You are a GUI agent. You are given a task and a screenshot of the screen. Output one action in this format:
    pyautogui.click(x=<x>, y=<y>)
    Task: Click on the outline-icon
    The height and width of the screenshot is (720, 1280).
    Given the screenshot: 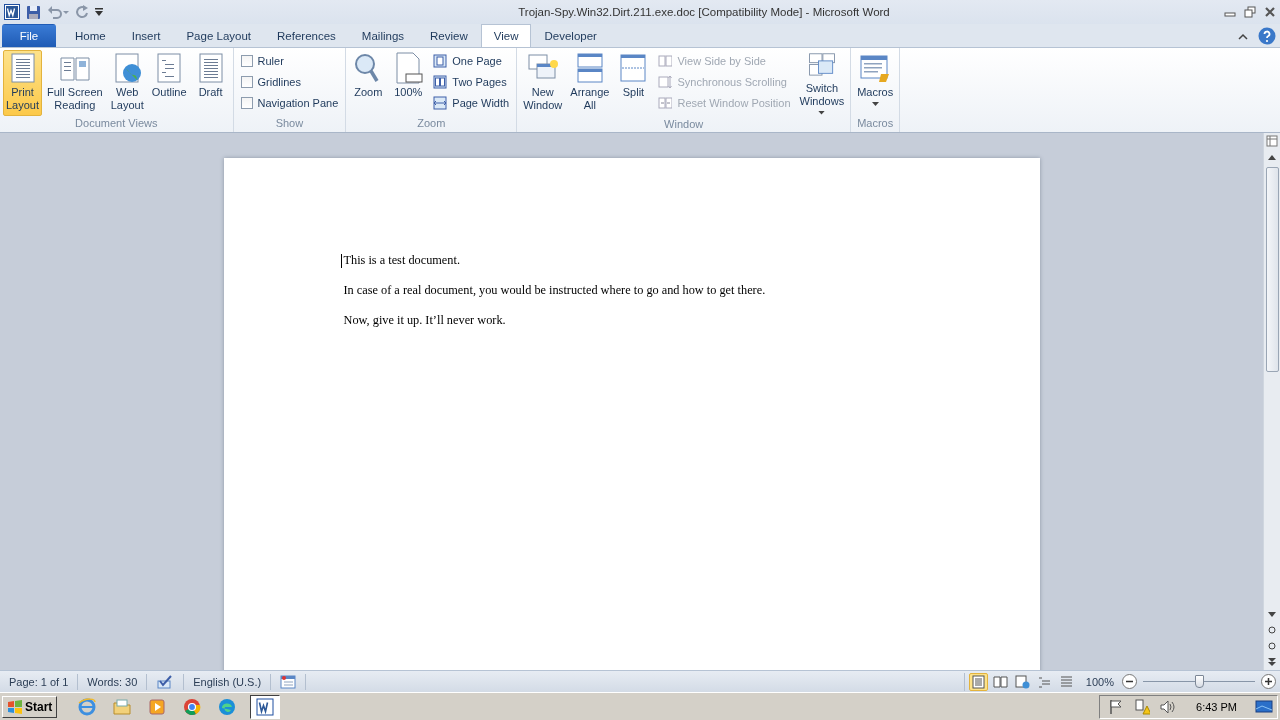 What is the action you would take?
    pyautogui.click(x=1044, y=681)
    